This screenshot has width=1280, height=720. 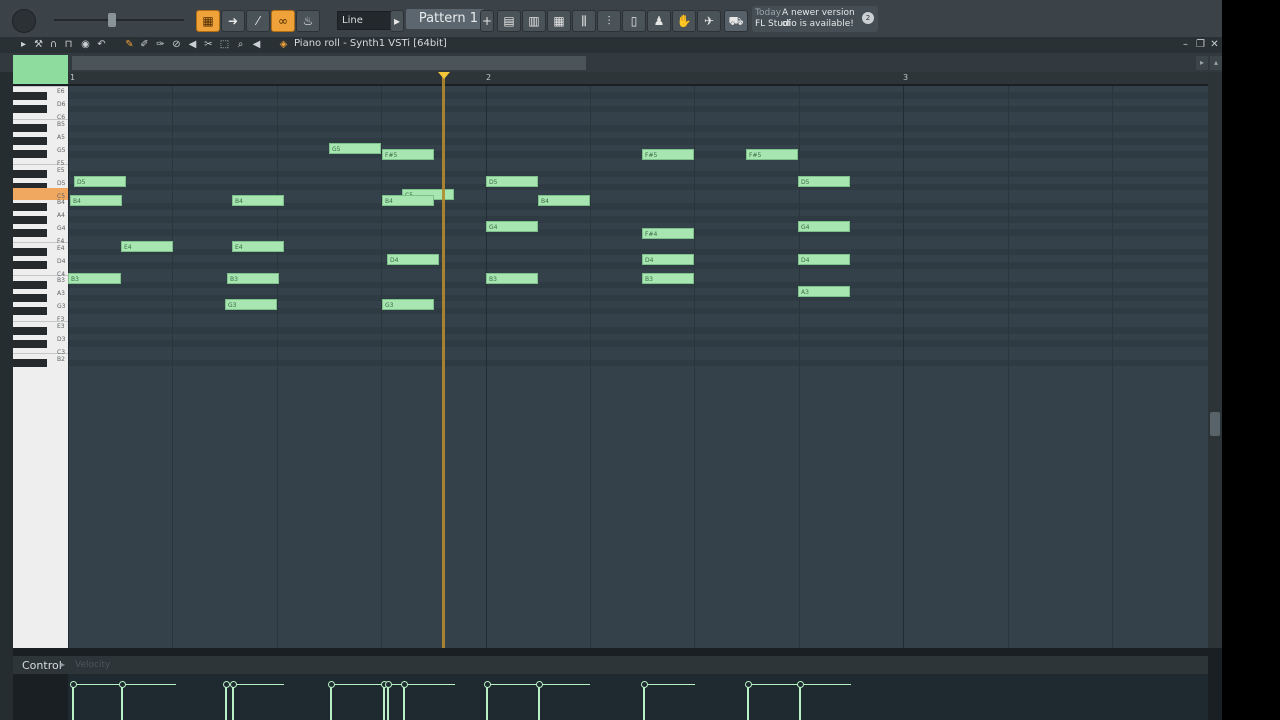 I want to click on close-icon: ✕, so click(x=1214, y=44).